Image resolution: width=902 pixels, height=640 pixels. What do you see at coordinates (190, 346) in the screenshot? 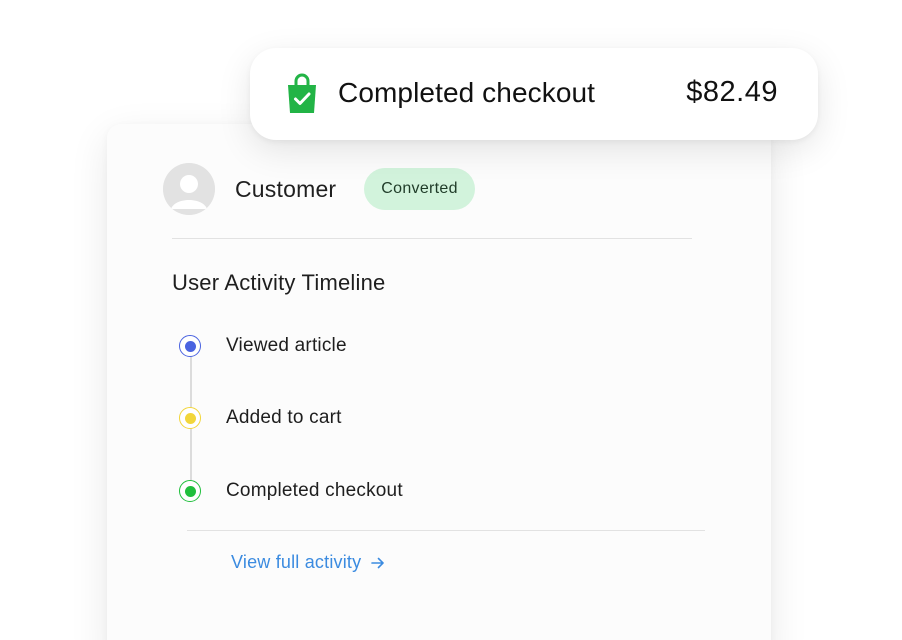
I see `timeline-dot-blue` at bounding box center [190, 346].